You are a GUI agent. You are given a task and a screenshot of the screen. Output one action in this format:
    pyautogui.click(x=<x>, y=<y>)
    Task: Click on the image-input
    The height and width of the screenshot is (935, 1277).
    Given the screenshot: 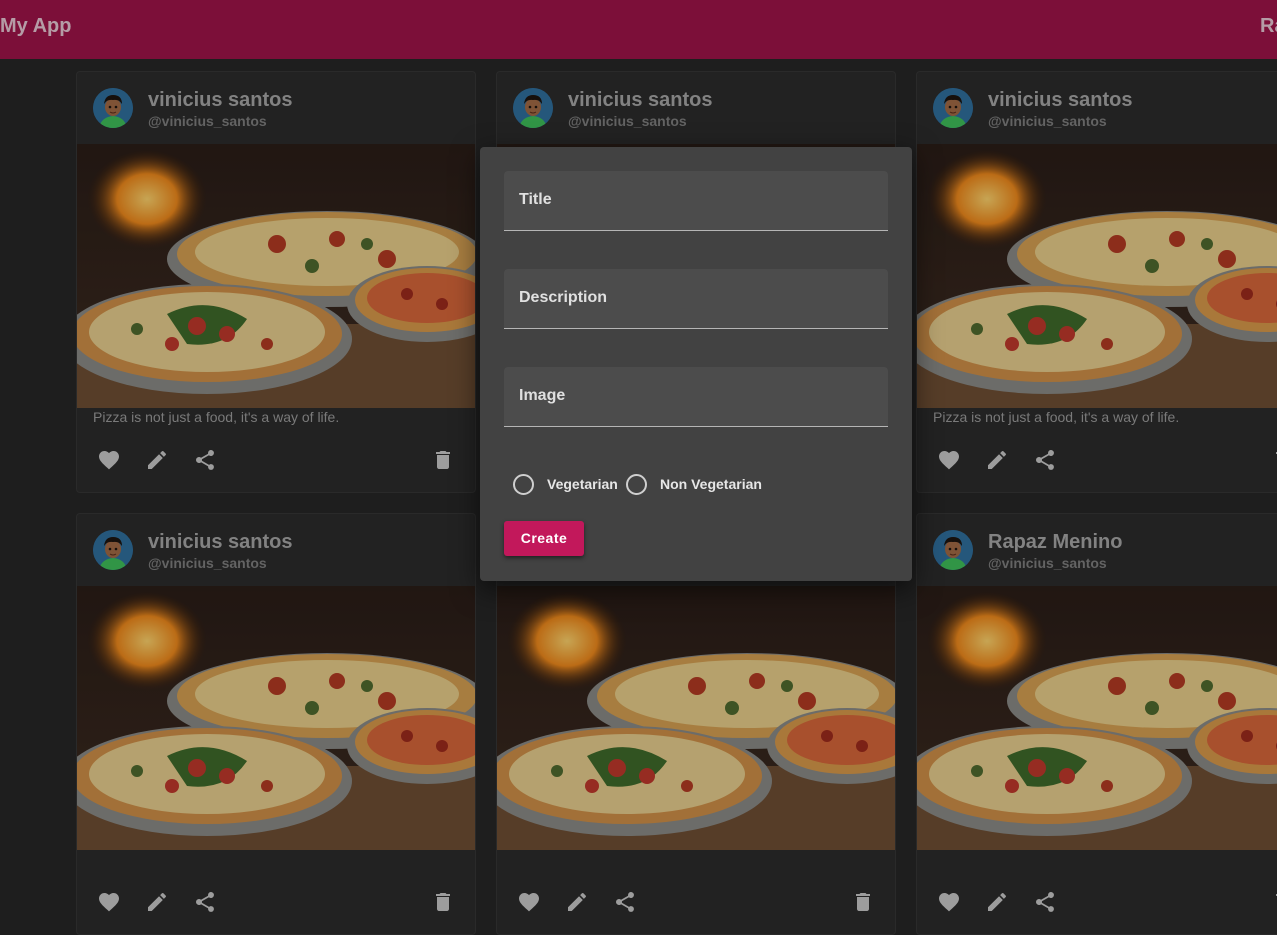 What is the action you would take?
    pyautogui.click(x=696, y=396)
    